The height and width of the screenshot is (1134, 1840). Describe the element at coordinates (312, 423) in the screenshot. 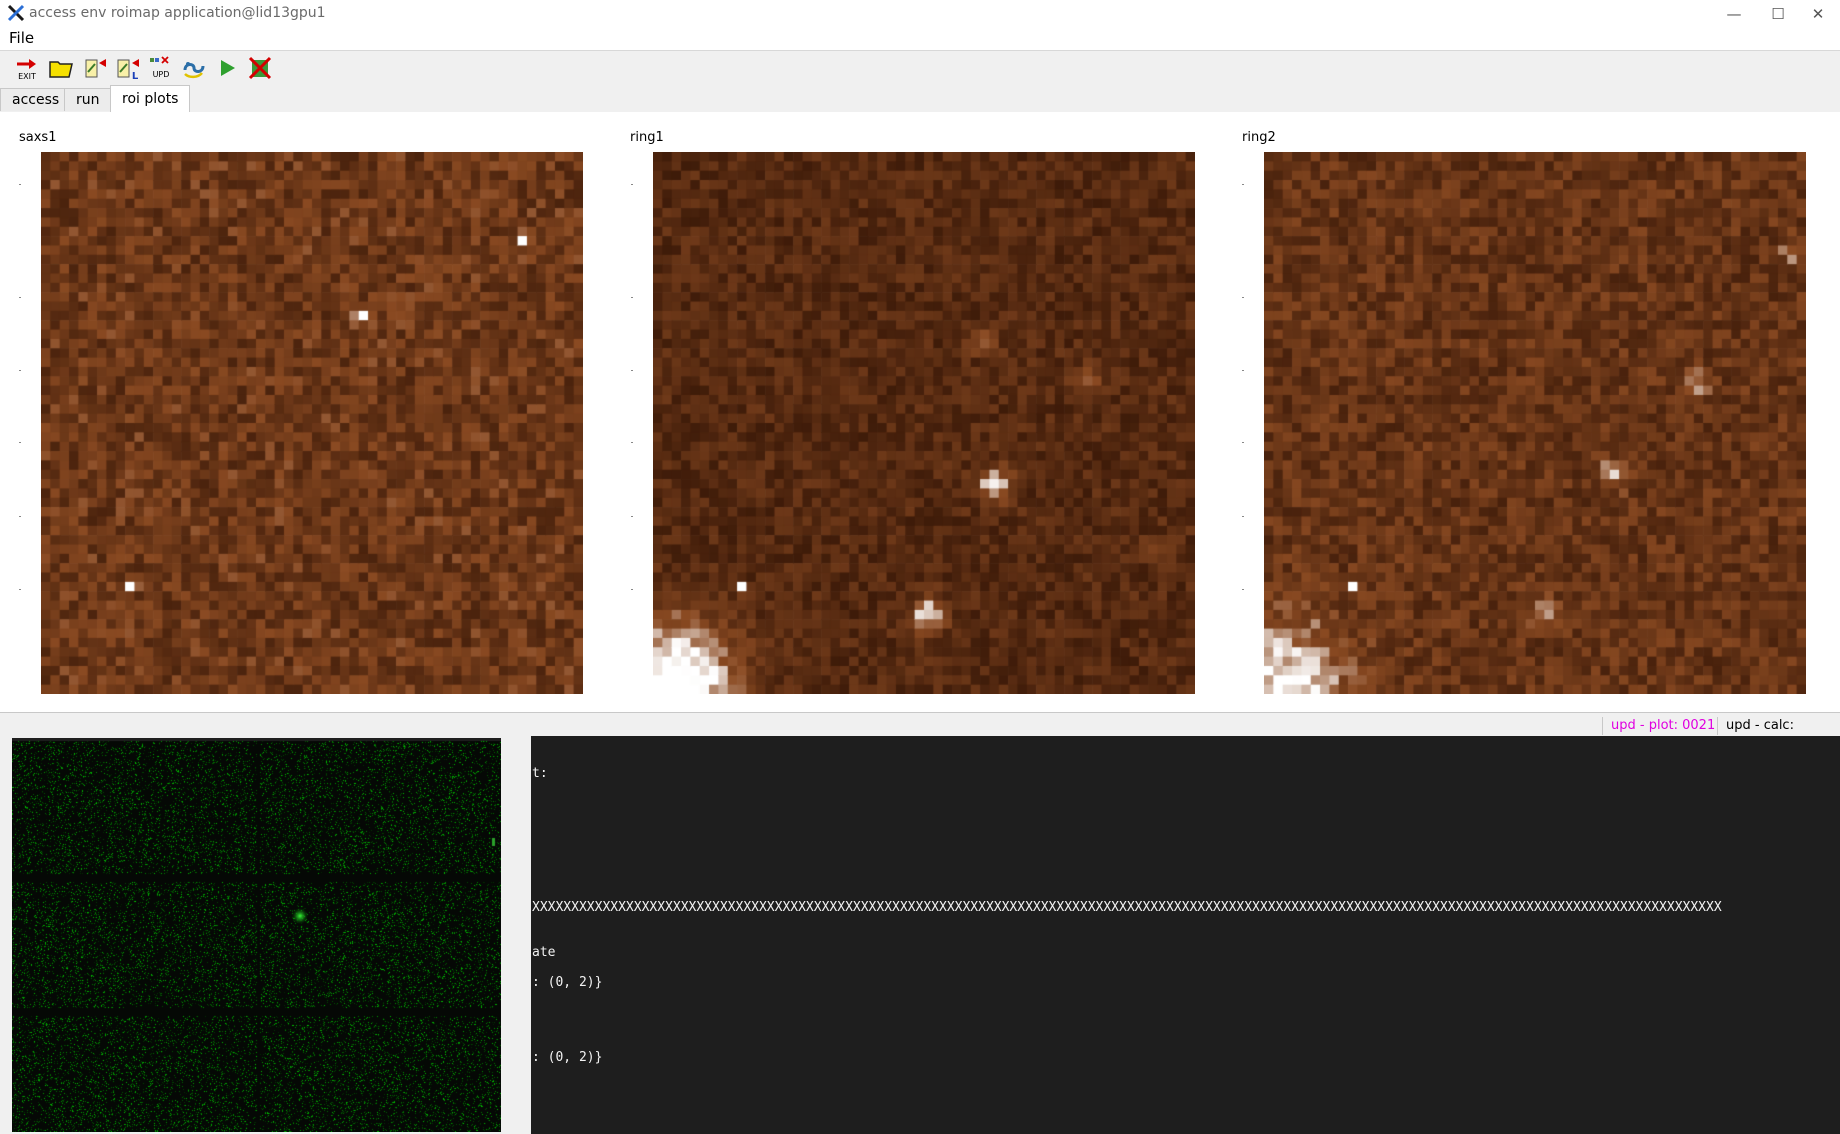

I see `roi-heatmap-saxs1` at that location.